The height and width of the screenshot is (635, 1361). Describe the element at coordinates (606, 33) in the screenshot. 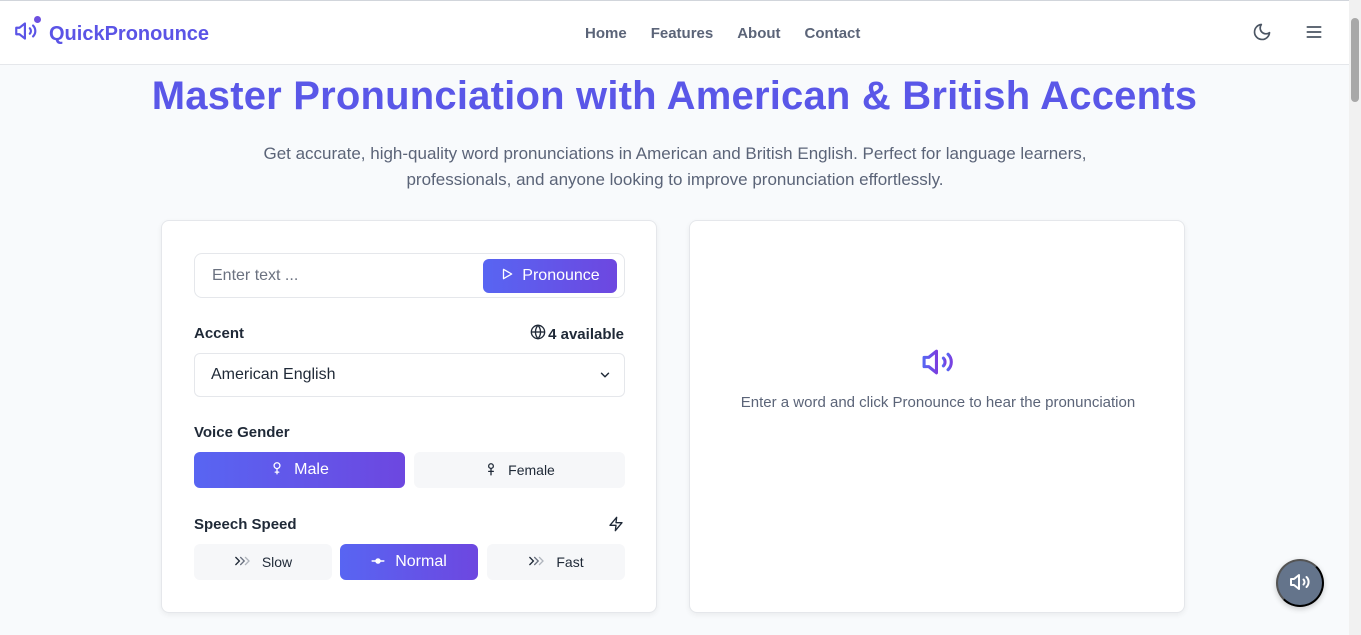

I see `nav-home: Home` at that location.